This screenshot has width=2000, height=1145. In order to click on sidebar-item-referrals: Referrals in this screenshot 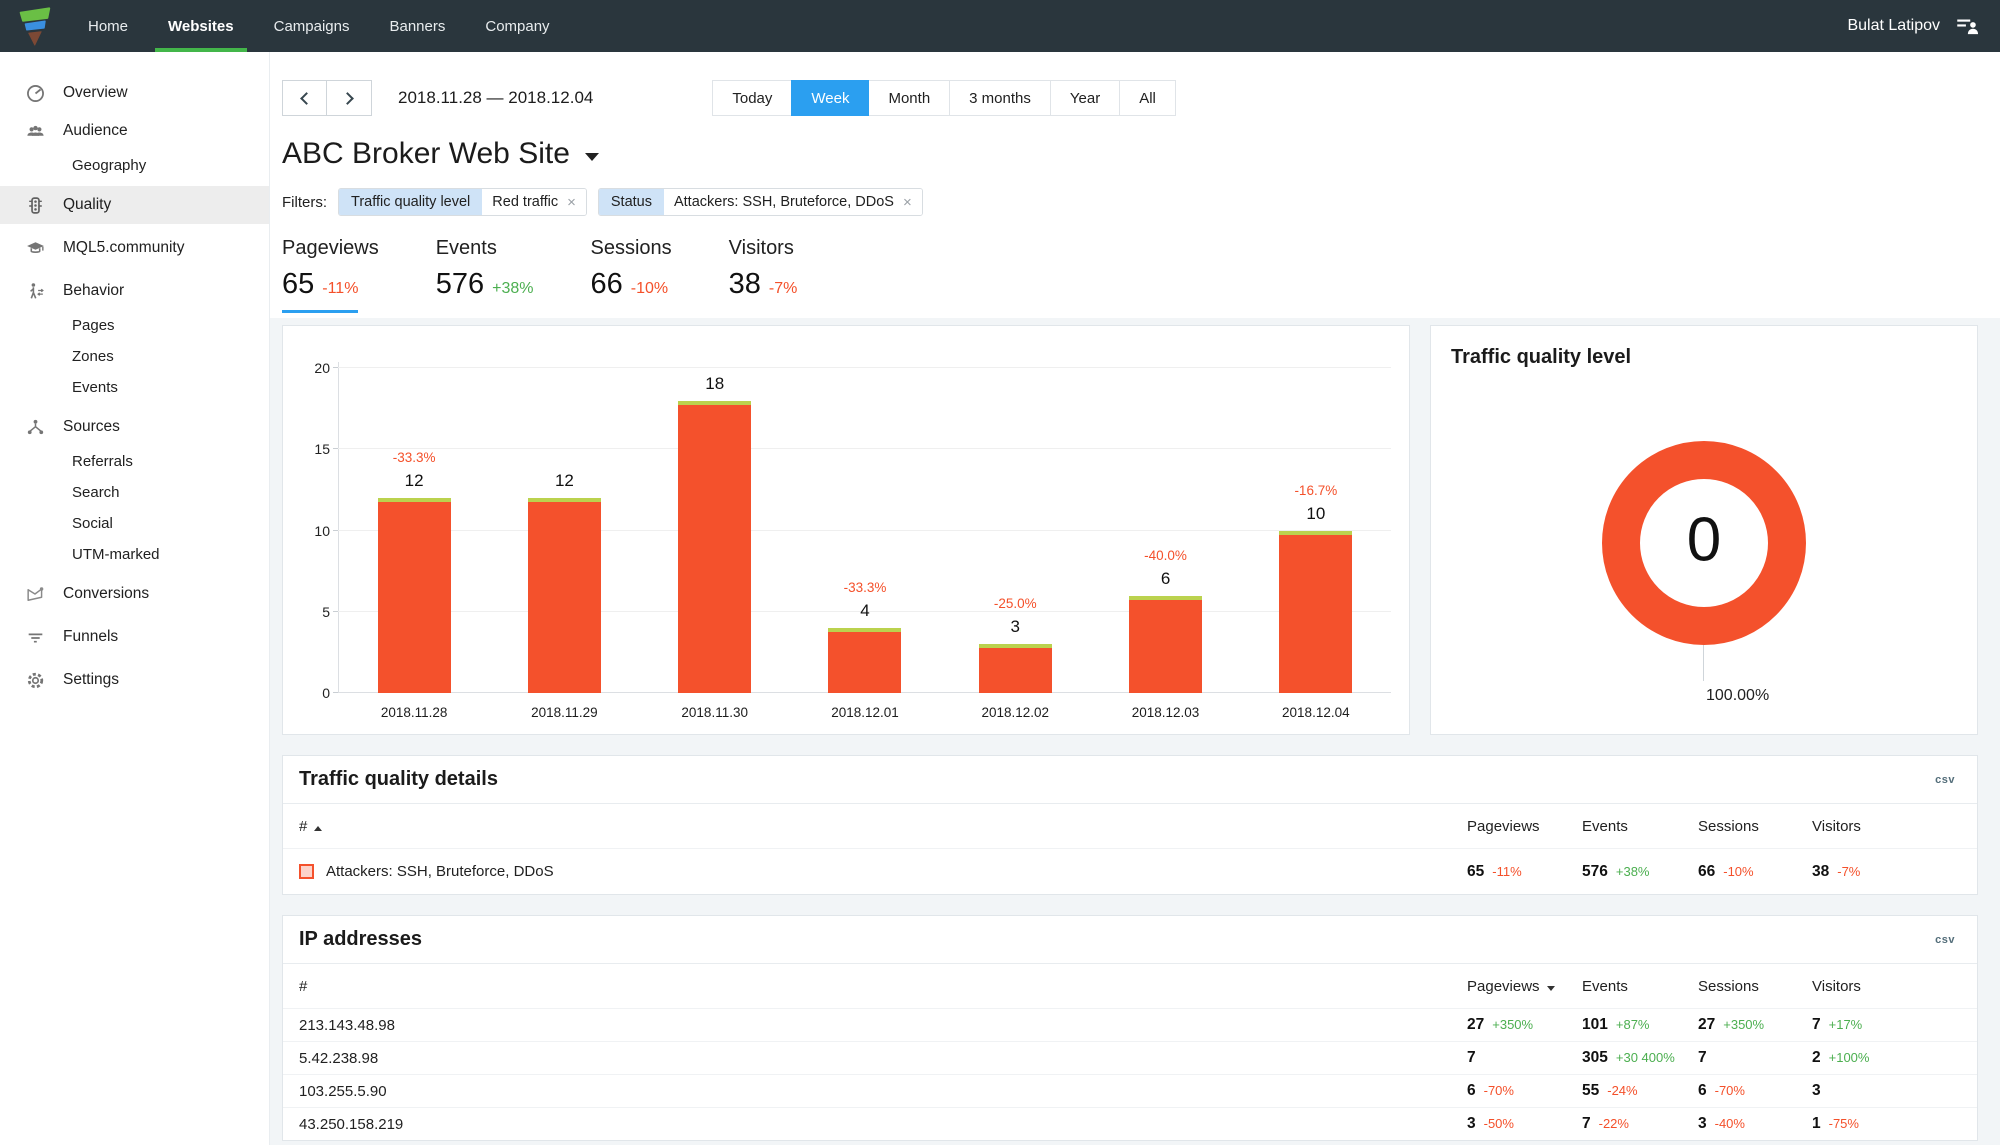, I will do `click(134, 461)`.